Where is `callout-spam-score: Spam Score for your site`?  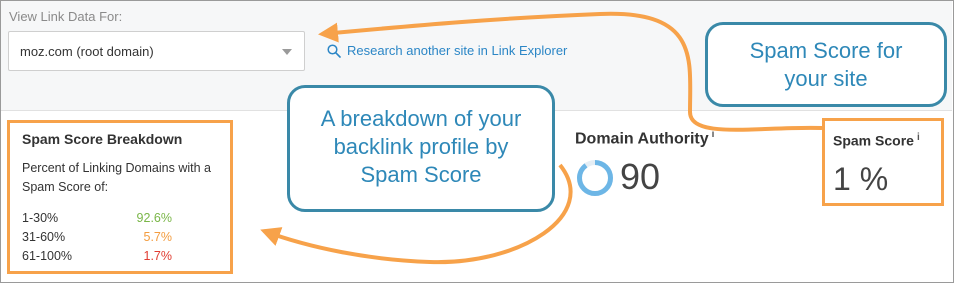
callout-spam-score: Spam Score for your site is located at coordinates (826, 64).